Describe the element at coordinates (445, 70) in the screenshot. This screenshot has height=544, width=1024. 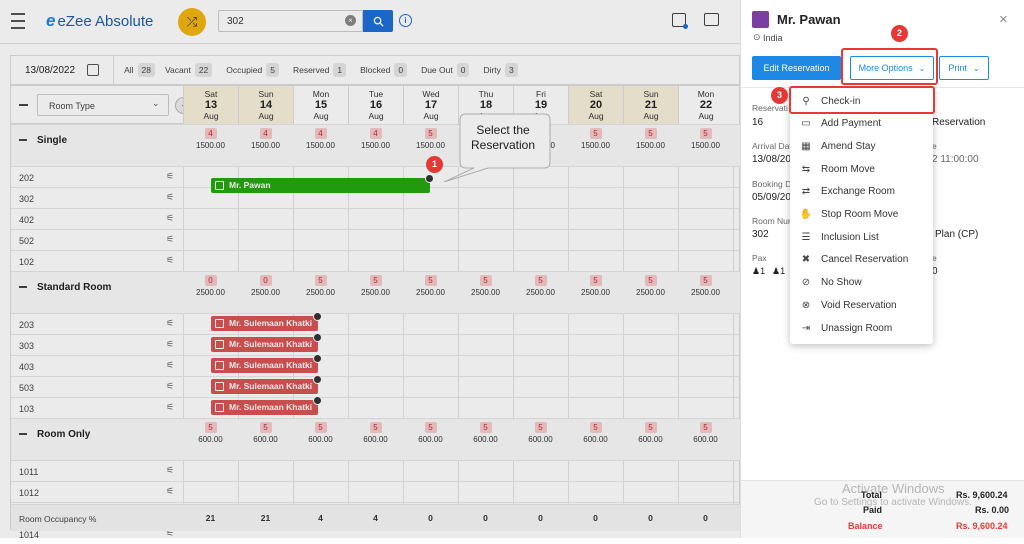
I see `filter-due-out: Due Out 0` at that location.